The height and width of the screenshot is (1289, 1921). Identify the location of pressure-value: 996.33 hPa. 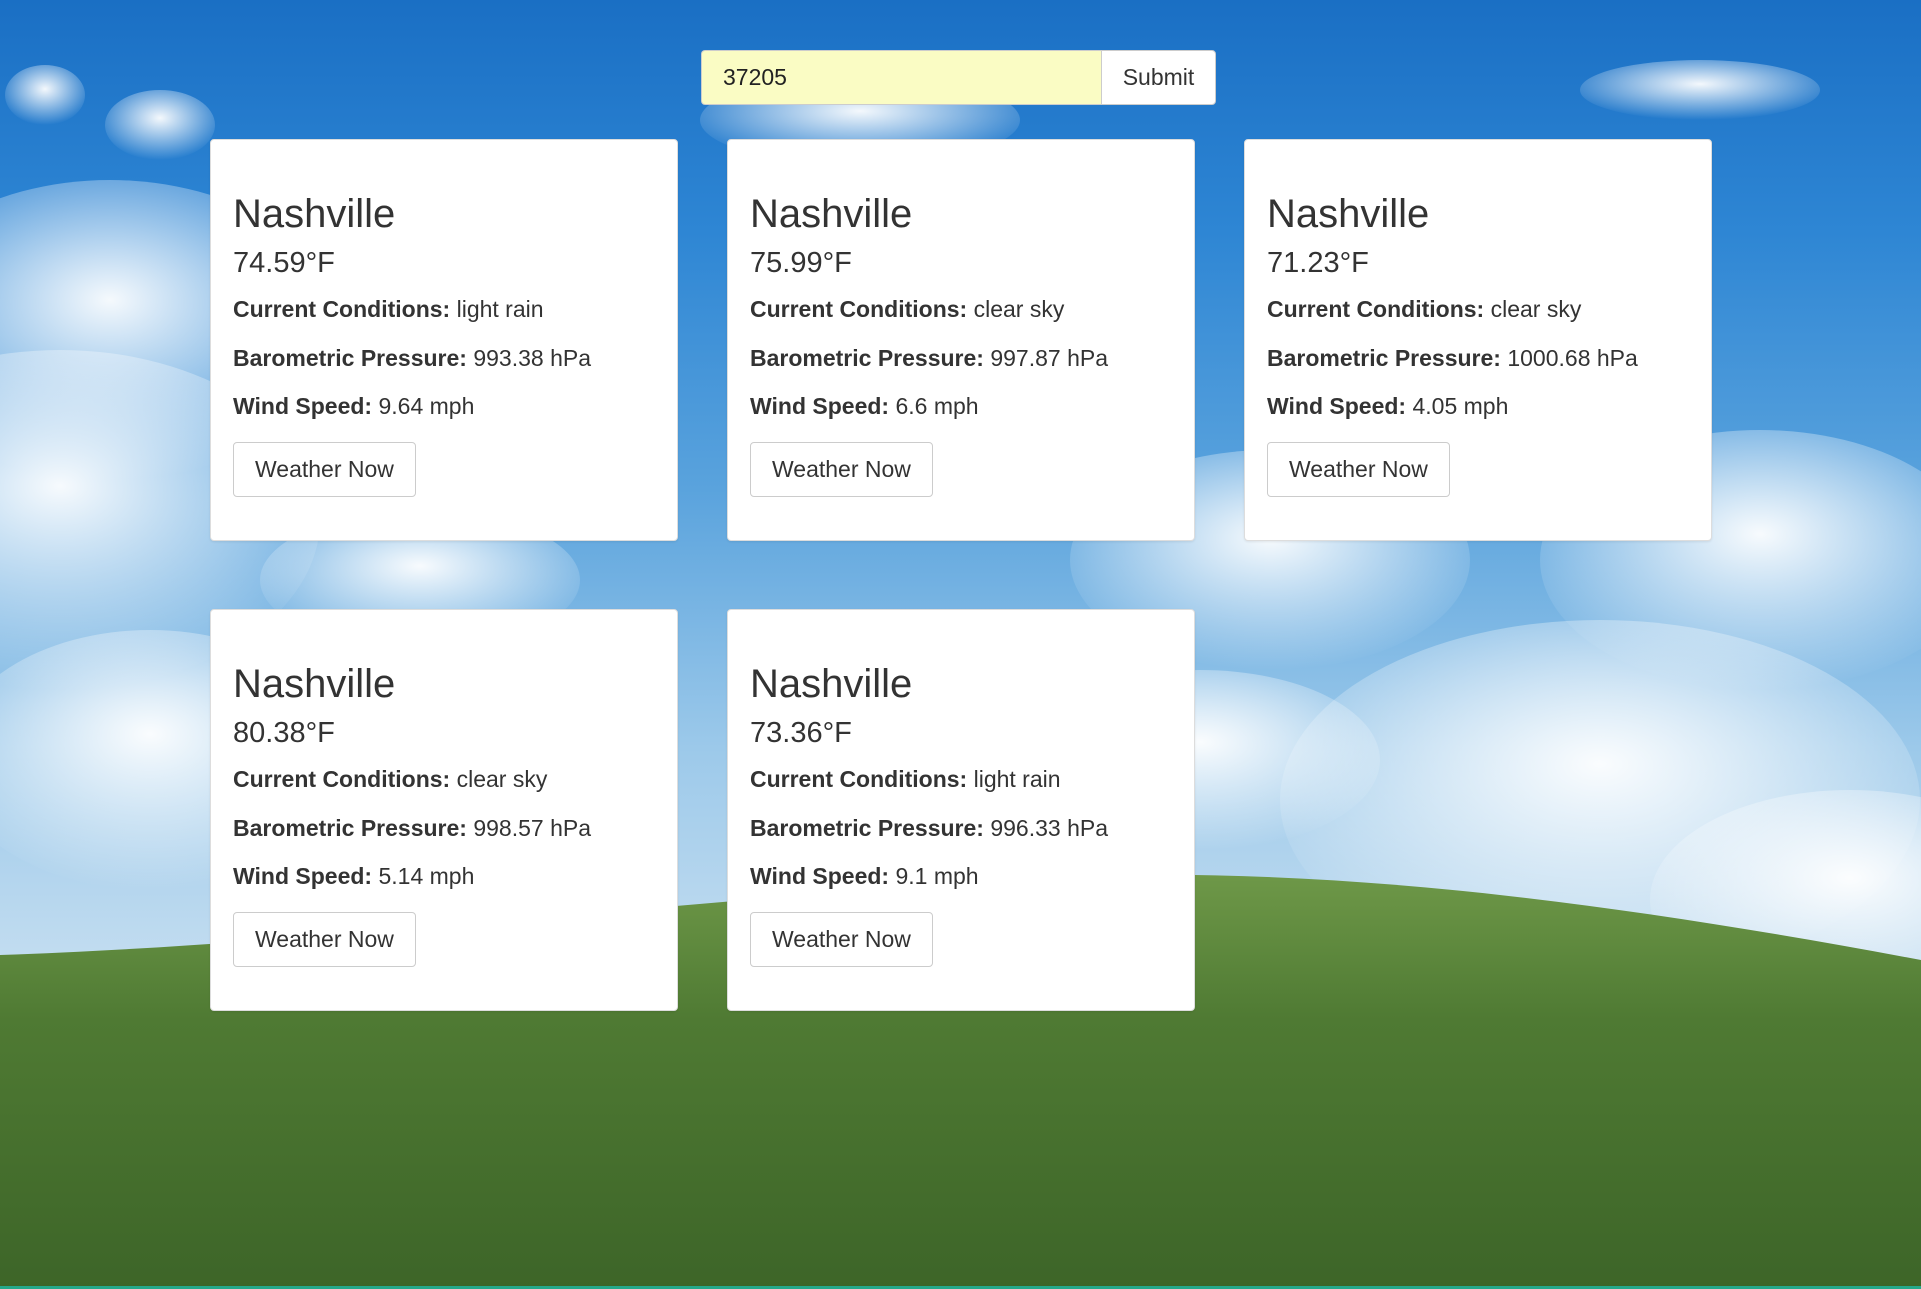
(1049, 827).